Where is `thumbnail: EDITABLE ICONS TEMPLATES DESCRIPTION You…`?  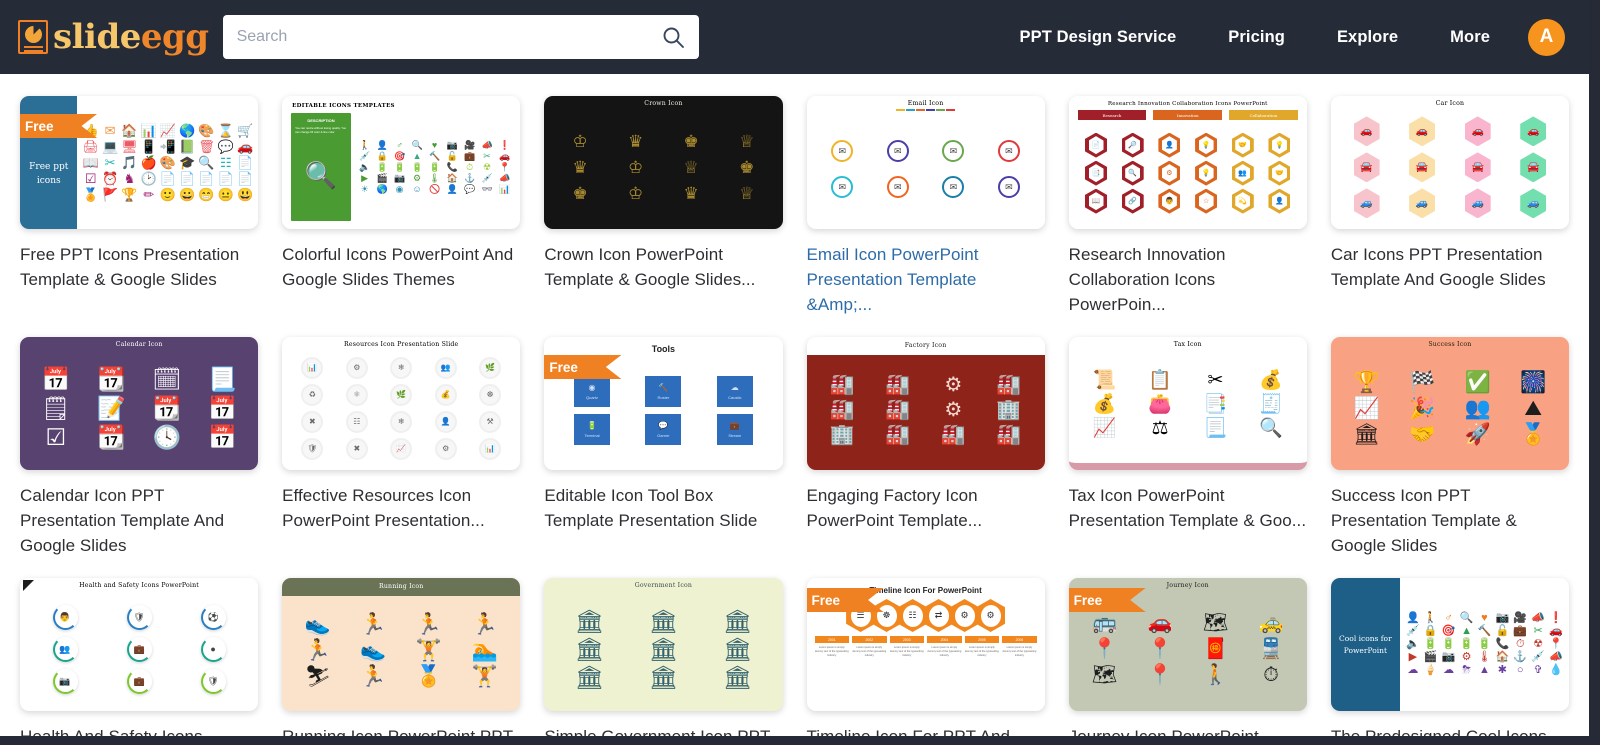 thumbnail: EDITABLE ICONS TEMPLATES DESCRIPTION You… is located at coordinates (401, 162).